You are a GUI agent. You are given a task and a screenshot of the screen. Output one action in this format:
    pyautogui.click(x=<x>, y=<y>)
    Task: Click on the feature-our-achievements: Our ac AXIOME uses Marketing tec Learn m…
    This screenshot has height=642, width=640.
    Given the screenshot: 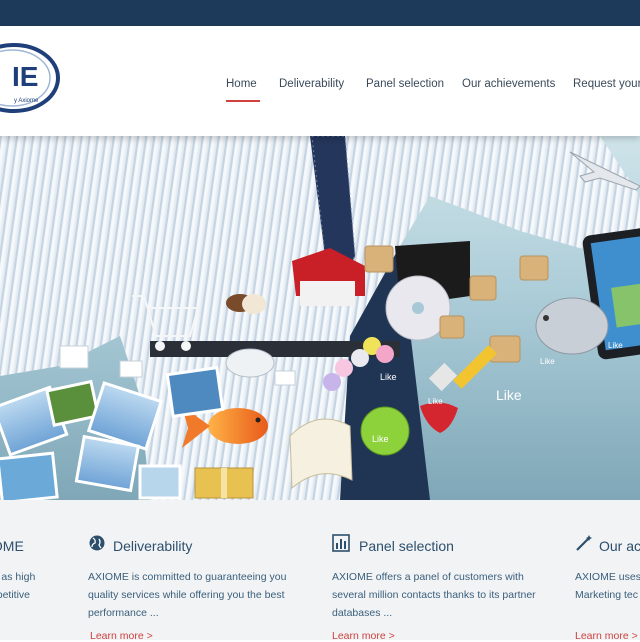 What is the action you would take?
    pyautogui.click(x=607, y=570)
    